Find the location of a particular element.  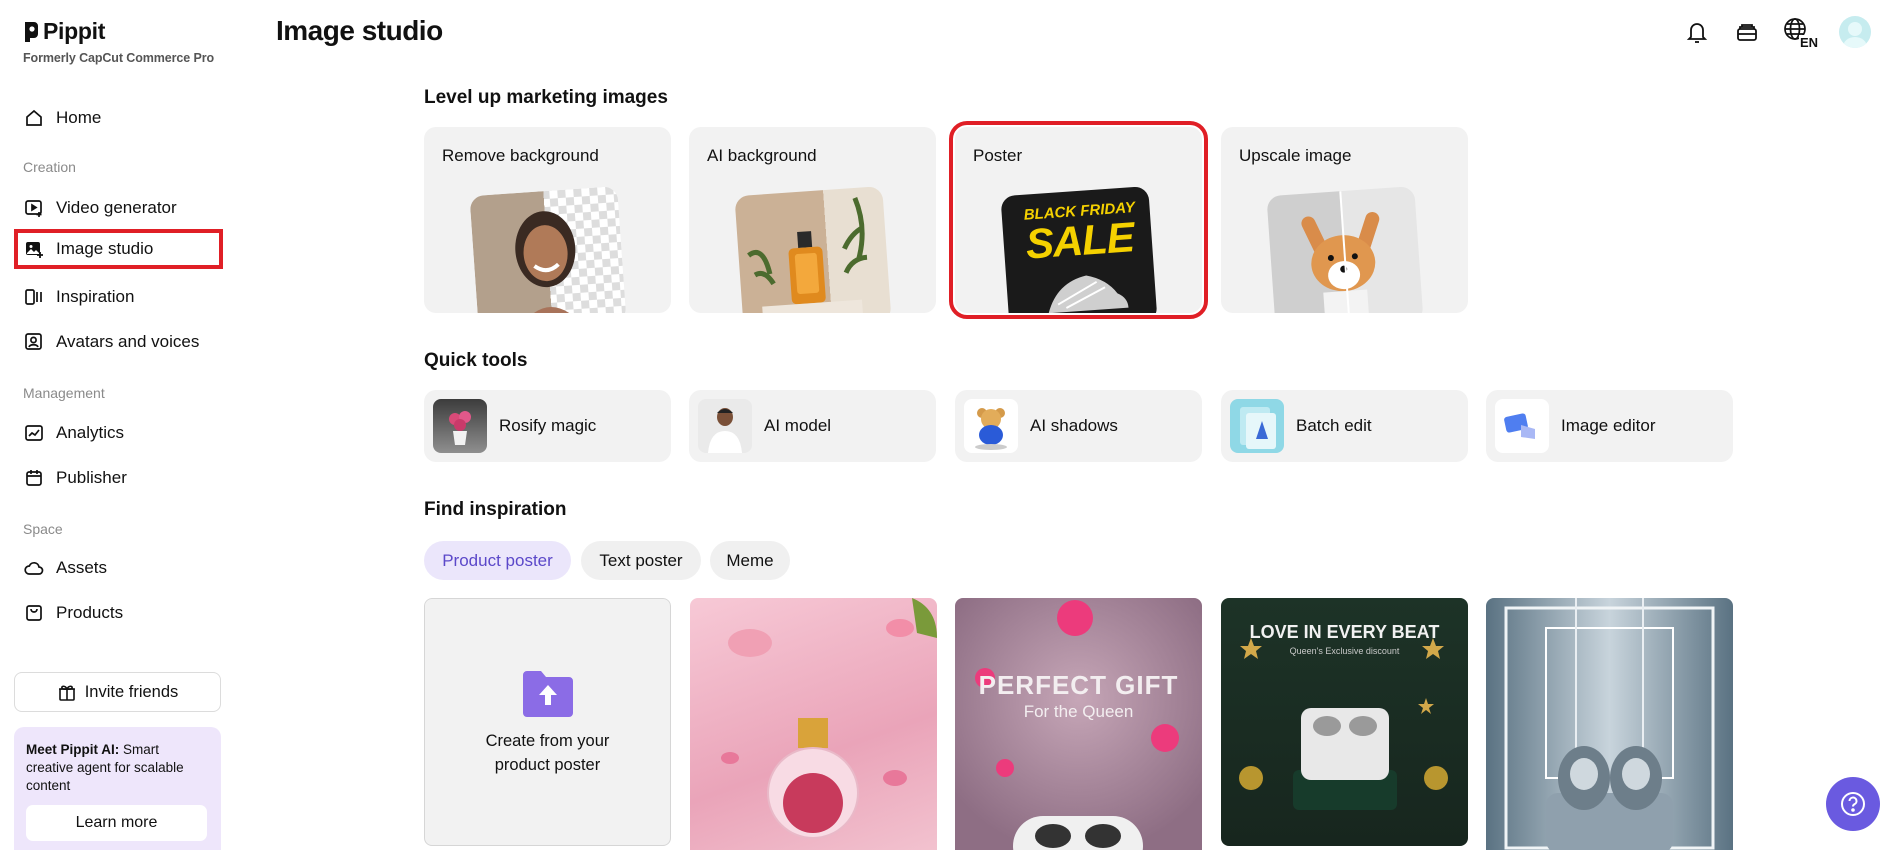

brand-subtitle: Formerly CapCut Commerce Pro is located at coordinates (118, 58).